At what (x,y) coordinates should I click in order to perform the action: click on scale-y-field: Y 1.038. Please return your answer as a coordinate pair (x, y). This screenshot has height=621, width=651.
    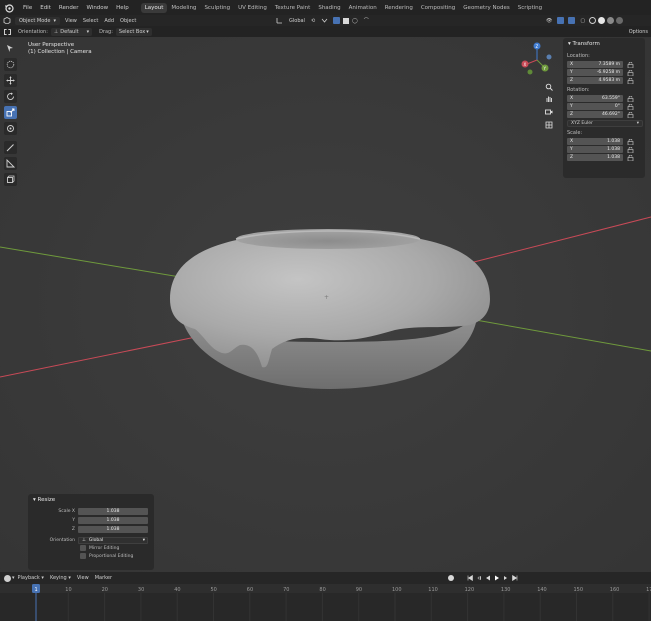
    Looking at the image, I should click on (595, 149).